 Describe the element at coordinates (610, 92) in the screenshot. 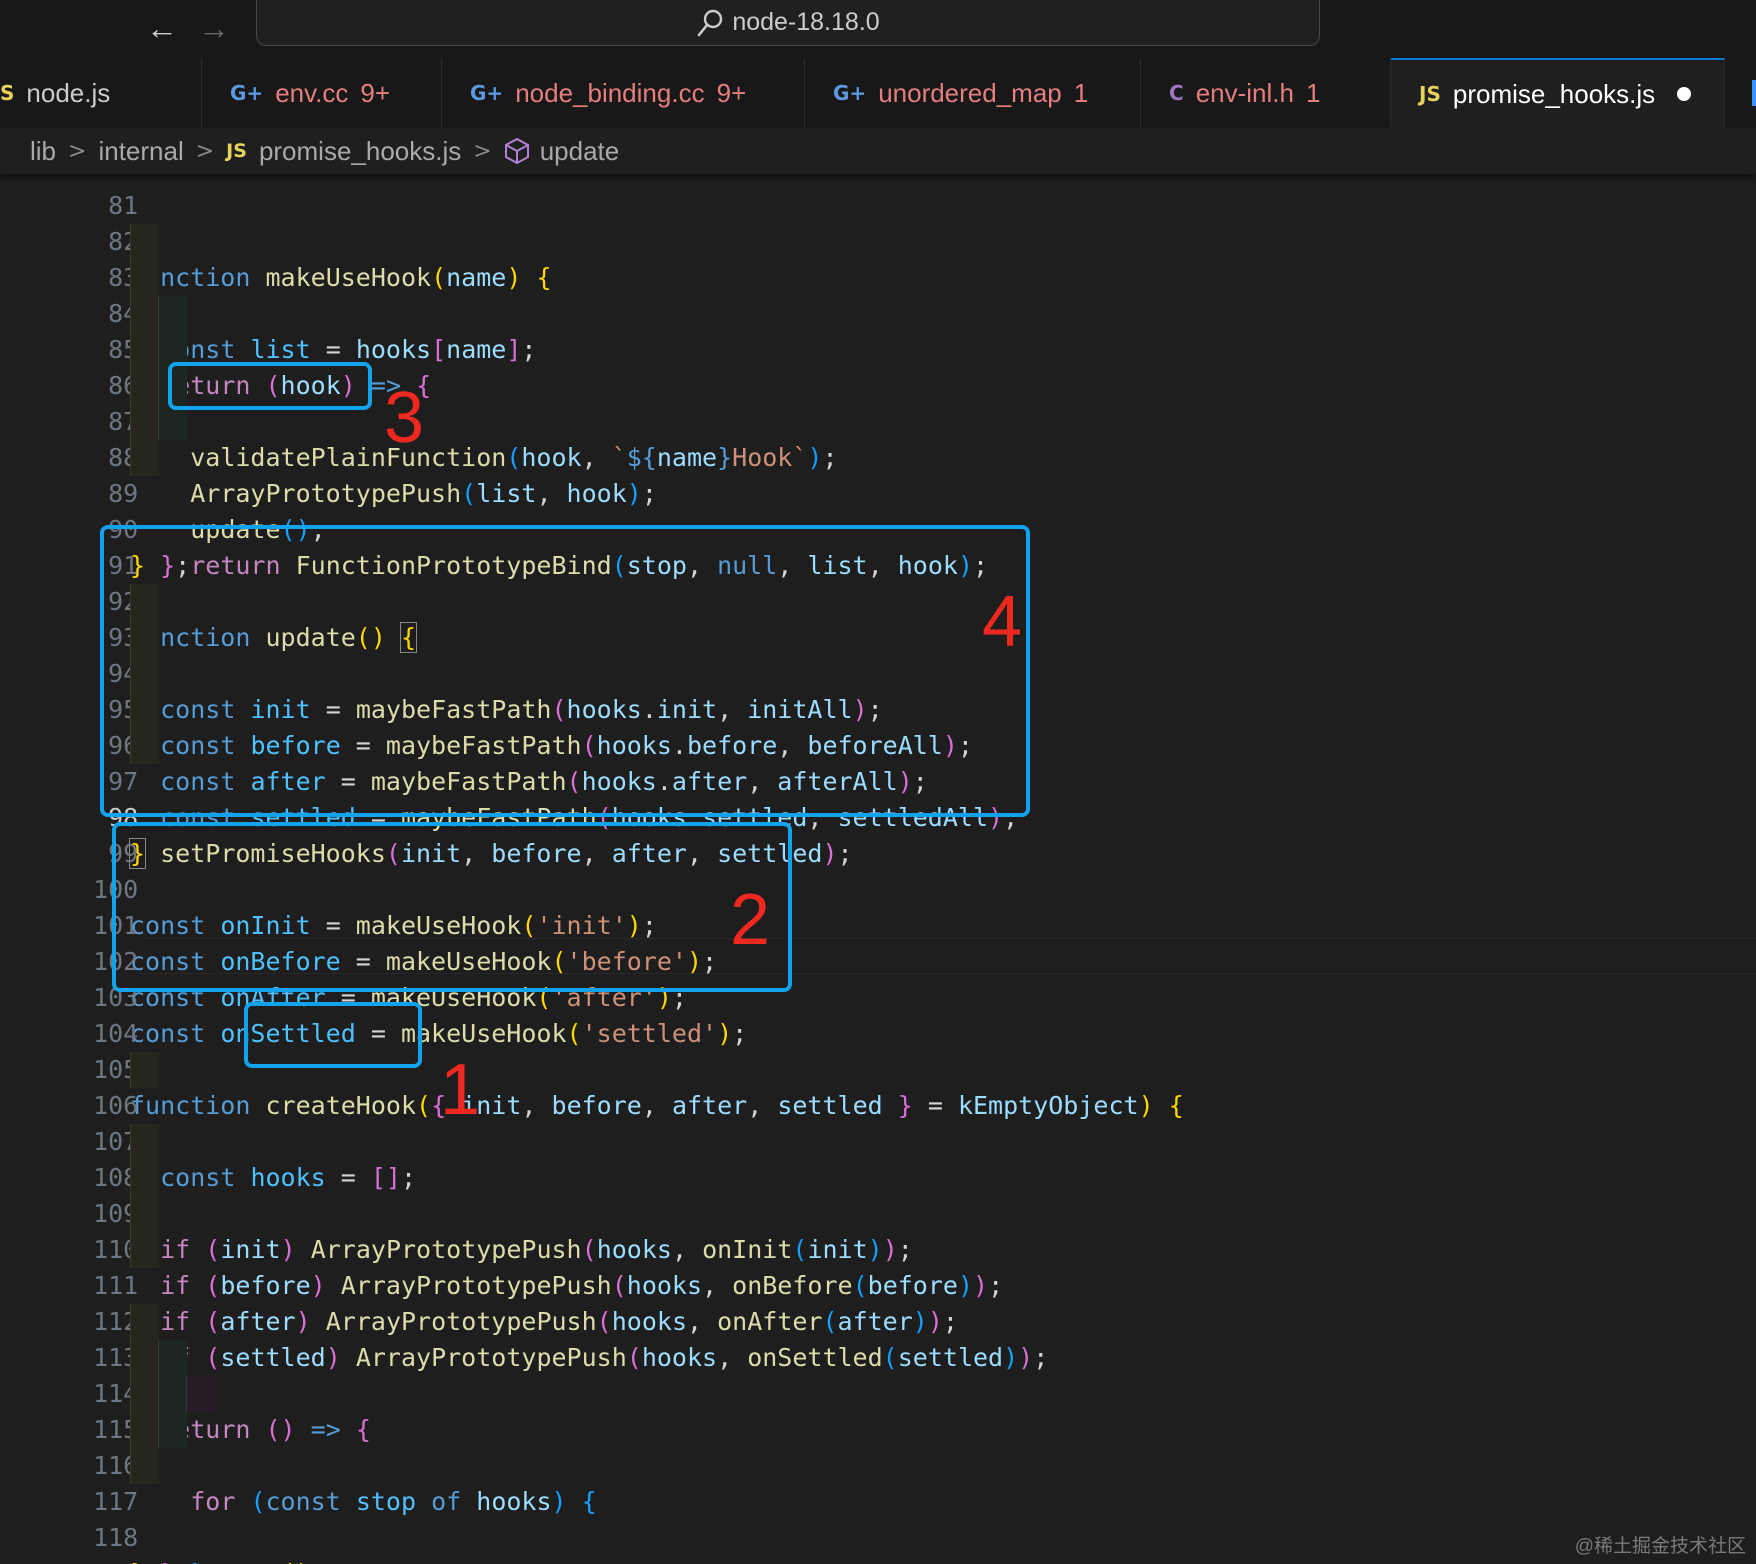

I see `tab-label: node_binding.cc` at that location.